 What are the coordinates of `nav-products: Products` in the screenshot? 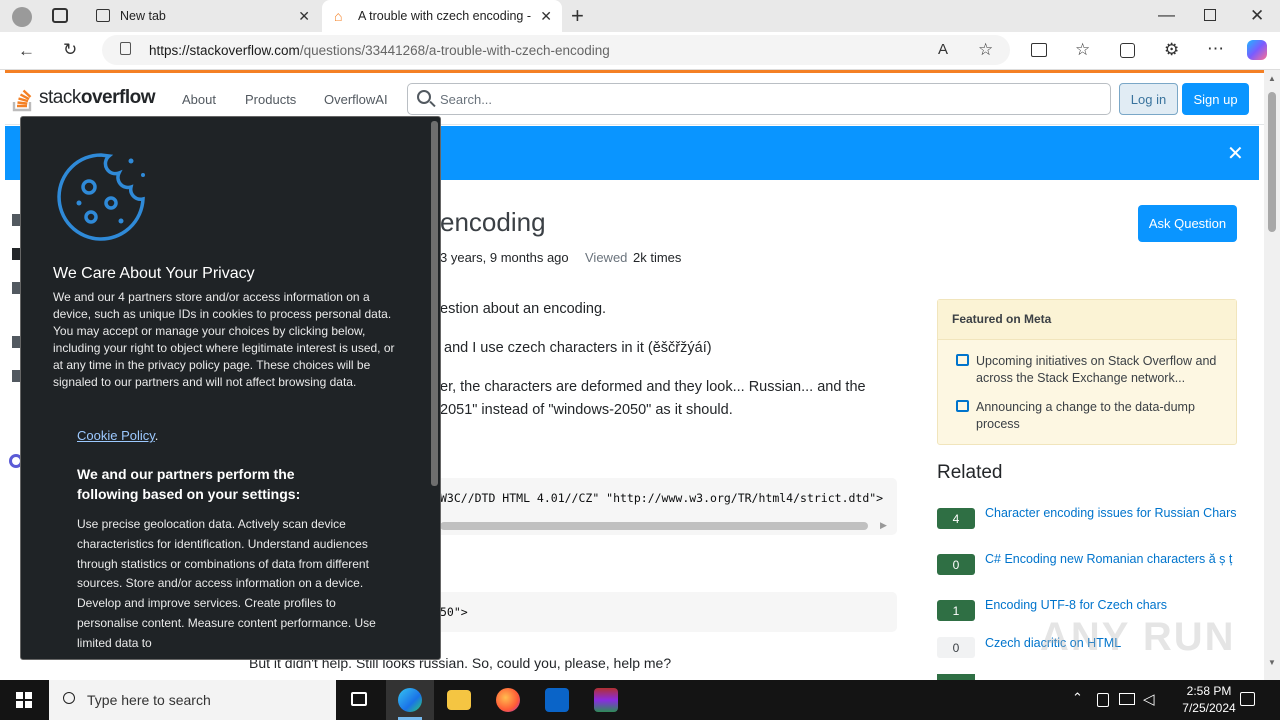 It's located at (270, 99).